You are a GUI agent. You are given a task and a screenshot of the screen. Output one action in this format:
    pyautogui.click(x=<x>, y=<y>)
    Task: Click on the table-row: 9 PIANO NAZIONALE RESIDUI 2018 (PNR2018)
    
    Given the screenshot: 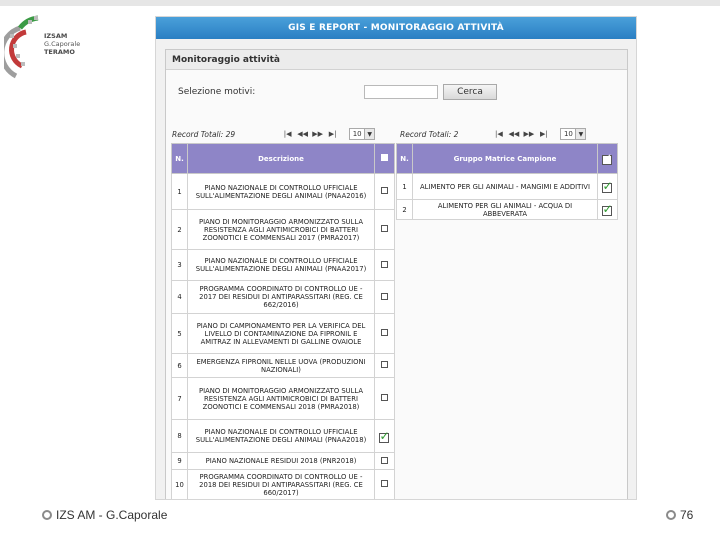 What is the action you would take?
    pyautogui.click(x=283, y=461)
    